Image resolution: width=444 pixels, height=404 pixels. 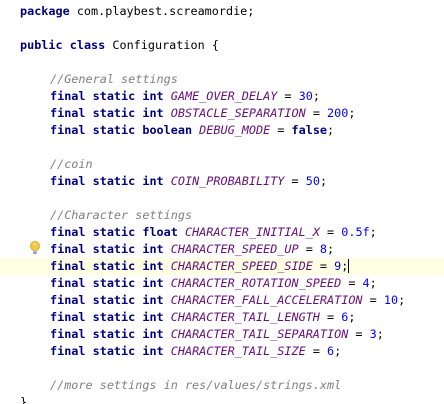 I want to click on constant-name: CHARACTER_TAIL_SIZE, so click(x=238, y=351).